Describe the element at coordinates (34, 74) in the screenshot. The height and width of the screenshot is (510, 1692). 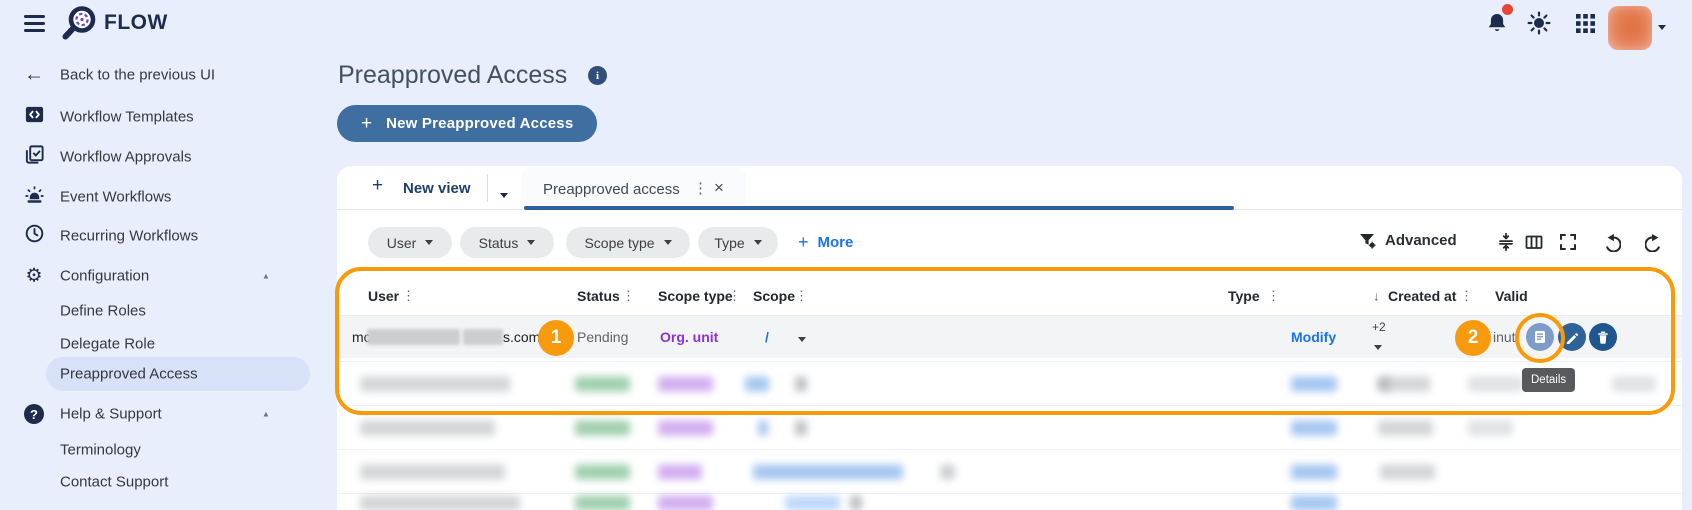
I see `back-arrow-icon: ←` at that location.